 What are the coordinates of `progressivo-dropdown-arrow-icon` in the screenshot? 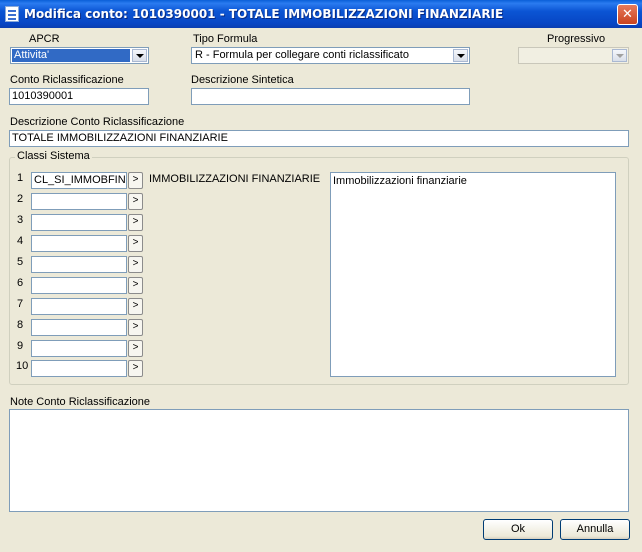 It's located at (619, 55).